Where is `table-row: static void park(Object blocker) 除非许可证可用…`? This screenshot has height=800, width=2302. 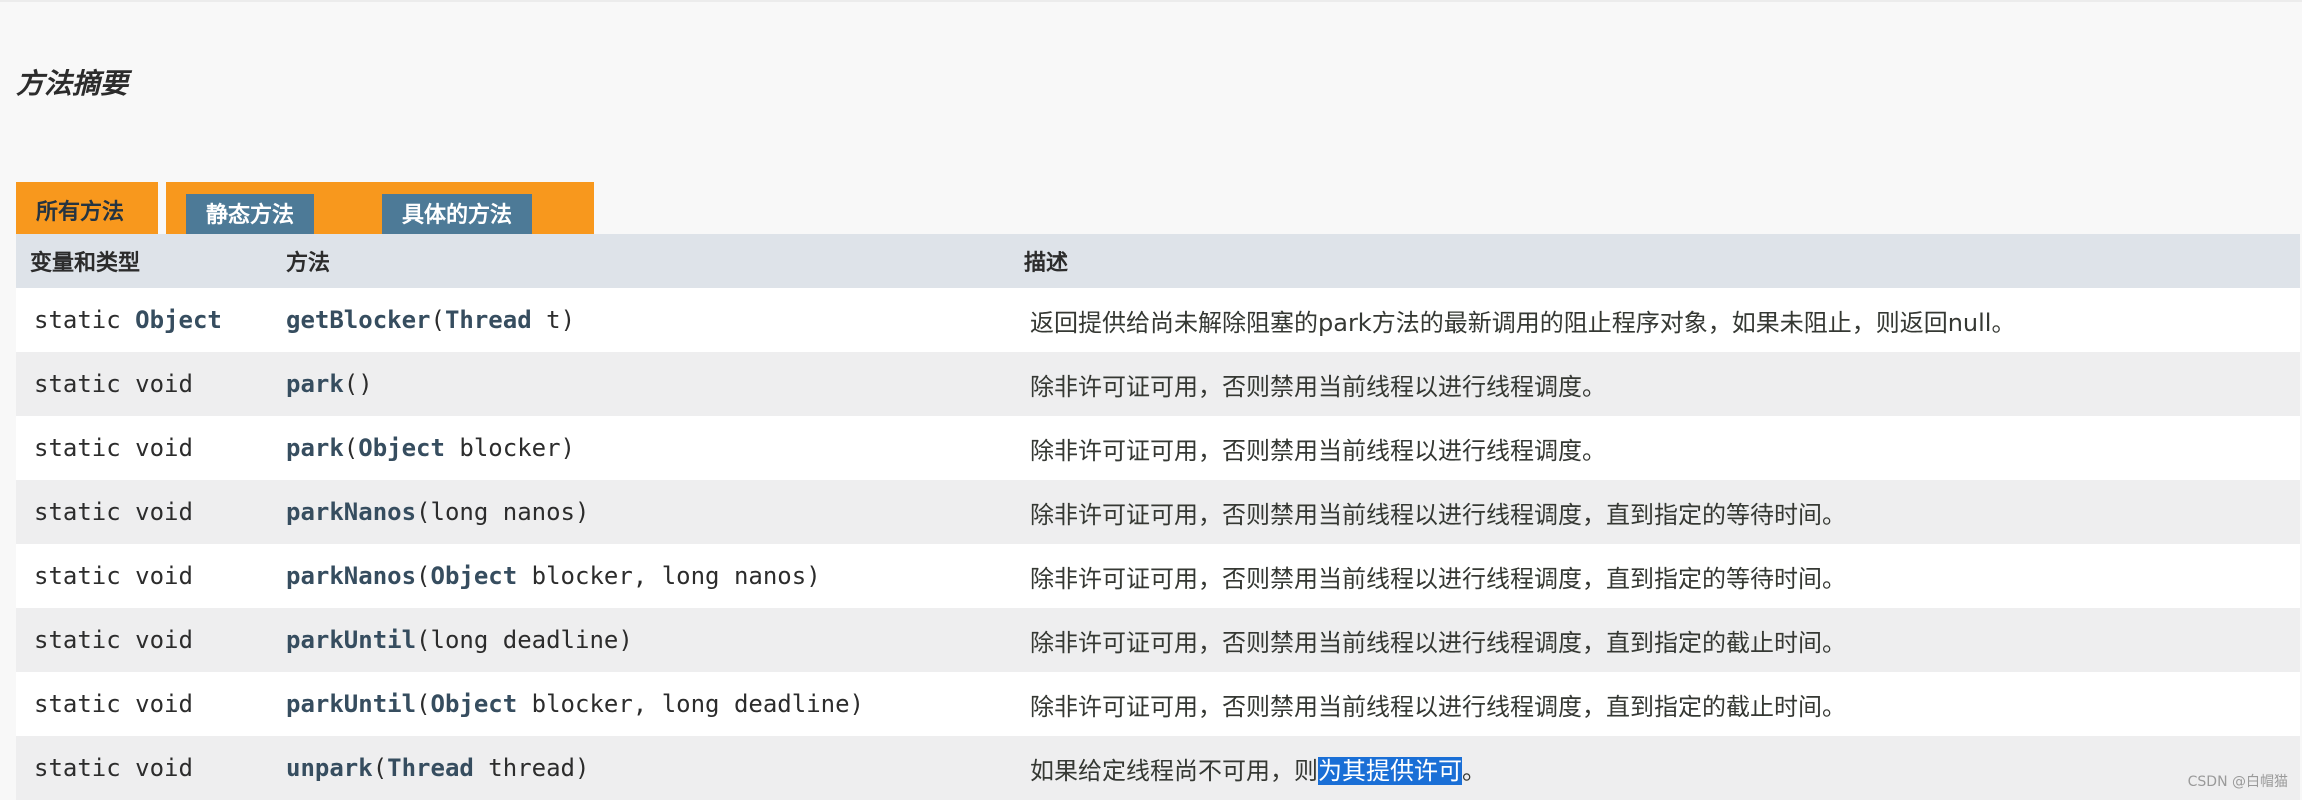 table-row: static void park(Object blocker) 除非许可证可用… is located at coordinates (1158, 448).